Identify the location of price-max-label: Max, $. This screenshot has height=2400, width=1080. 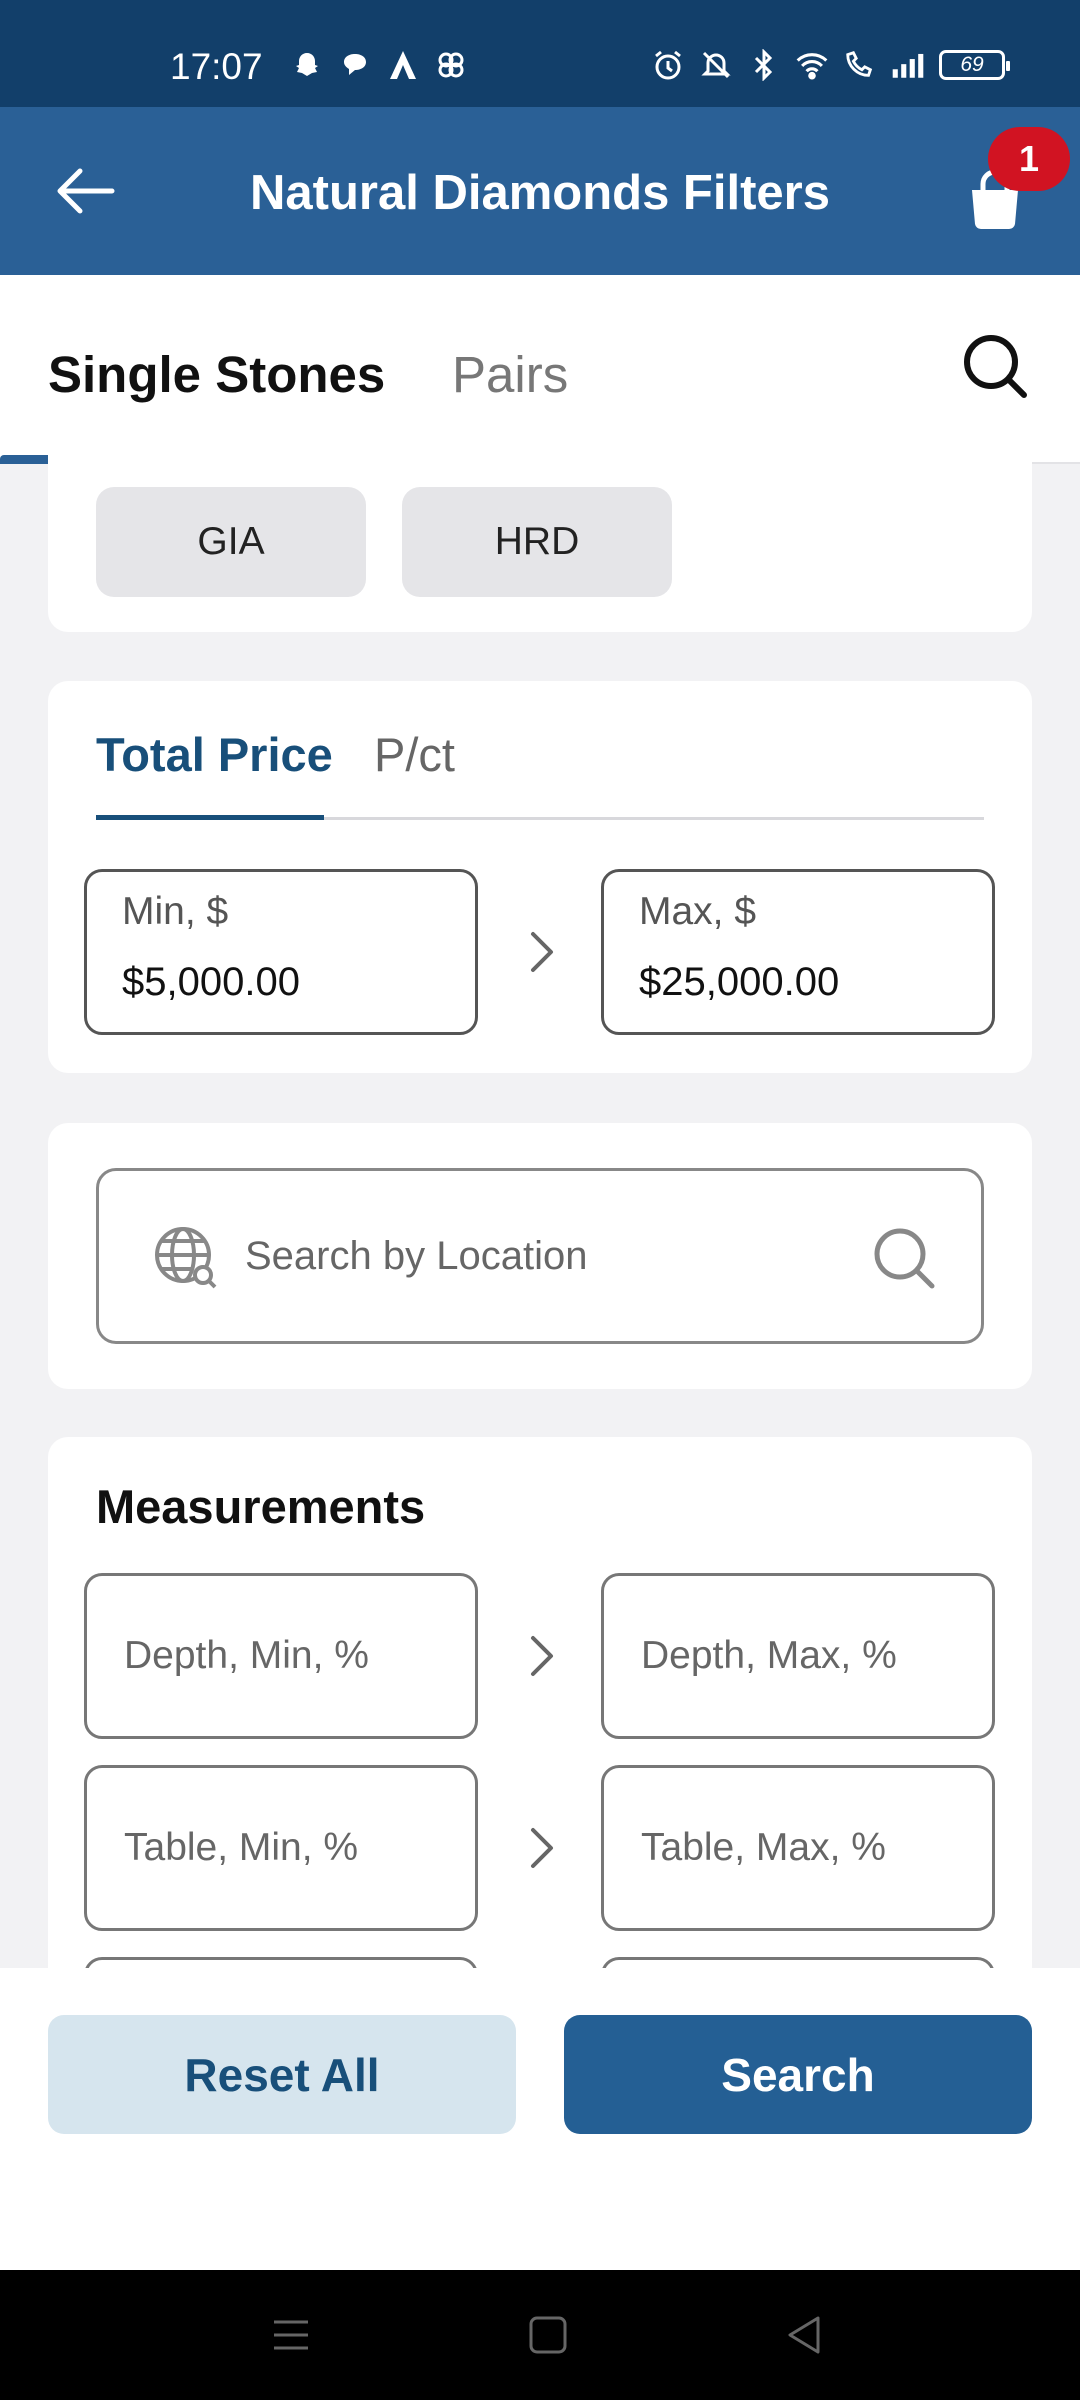
(698, 911).